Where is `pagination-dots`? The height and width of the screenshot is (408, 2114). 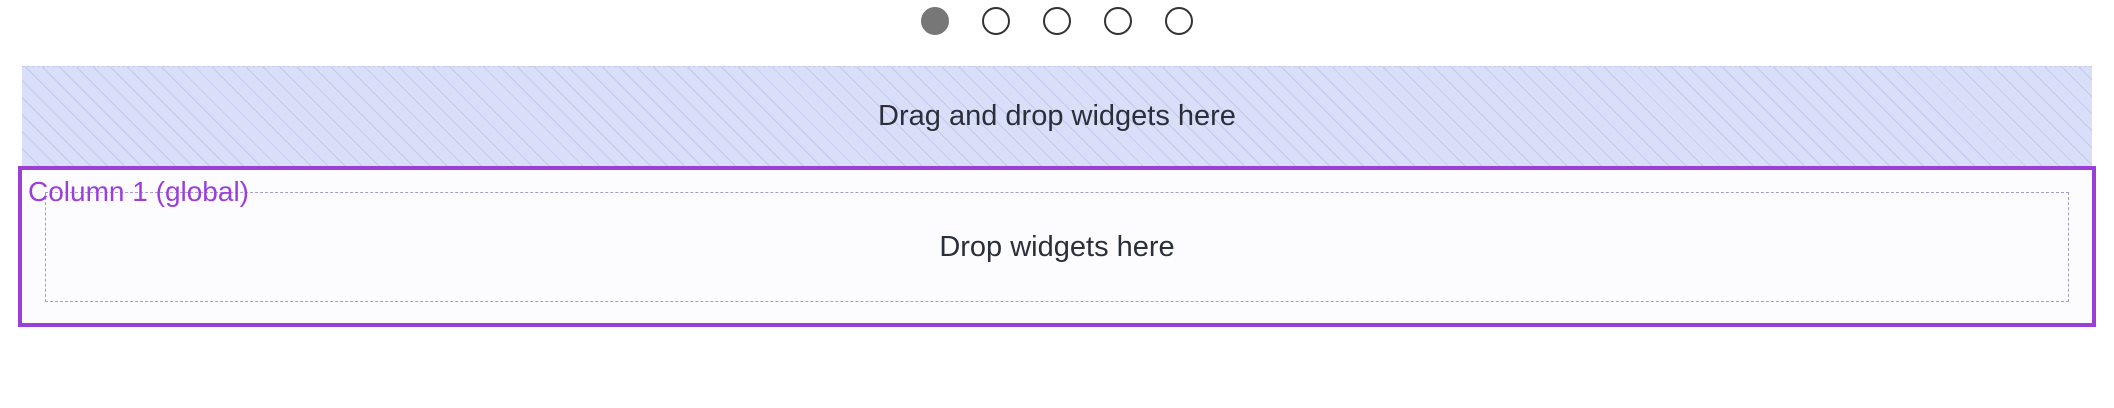
pagination-dots is located at coordinates (1057, 21).